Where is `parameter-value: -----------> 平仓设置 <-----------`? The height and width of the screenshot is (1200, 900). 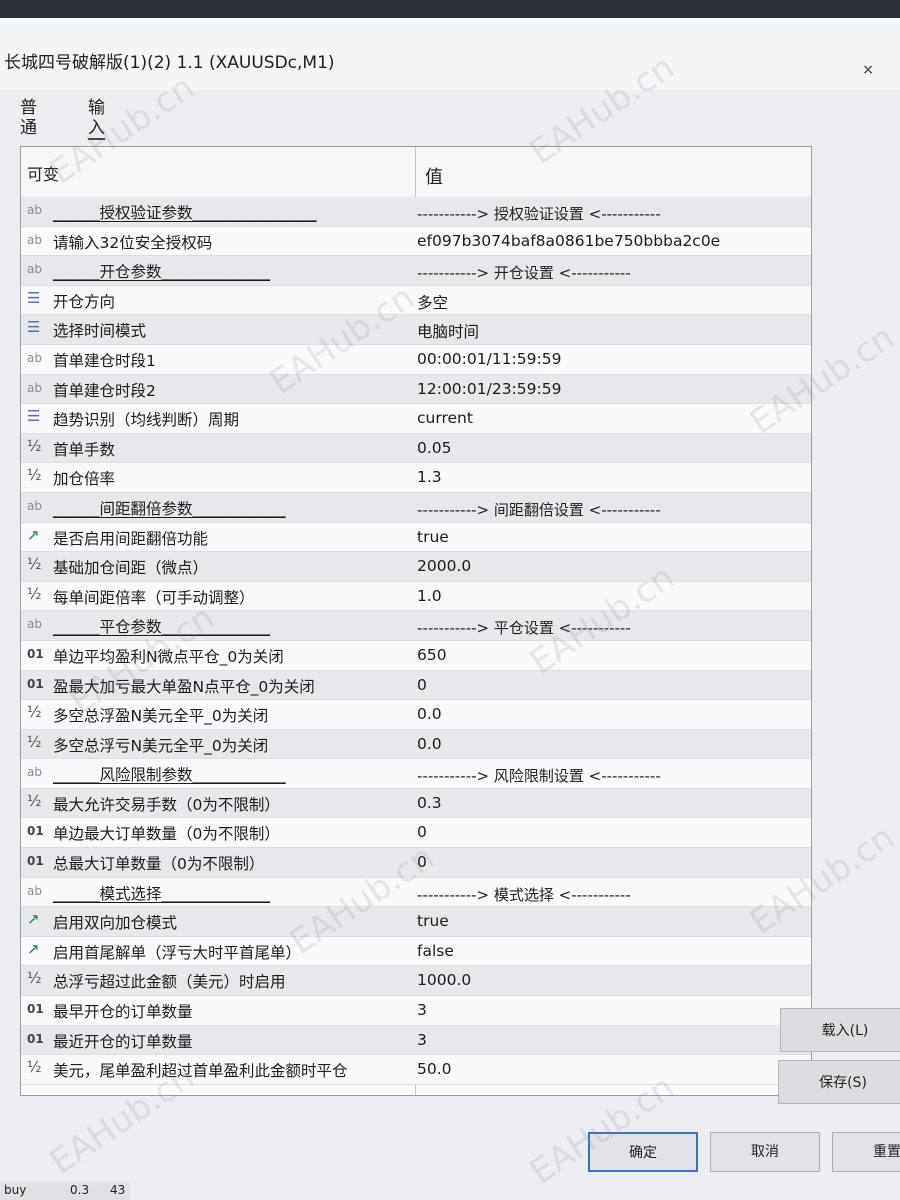
parameter-value: -----------> 平仓设置 <----------- is located at coordinates (524, 627).